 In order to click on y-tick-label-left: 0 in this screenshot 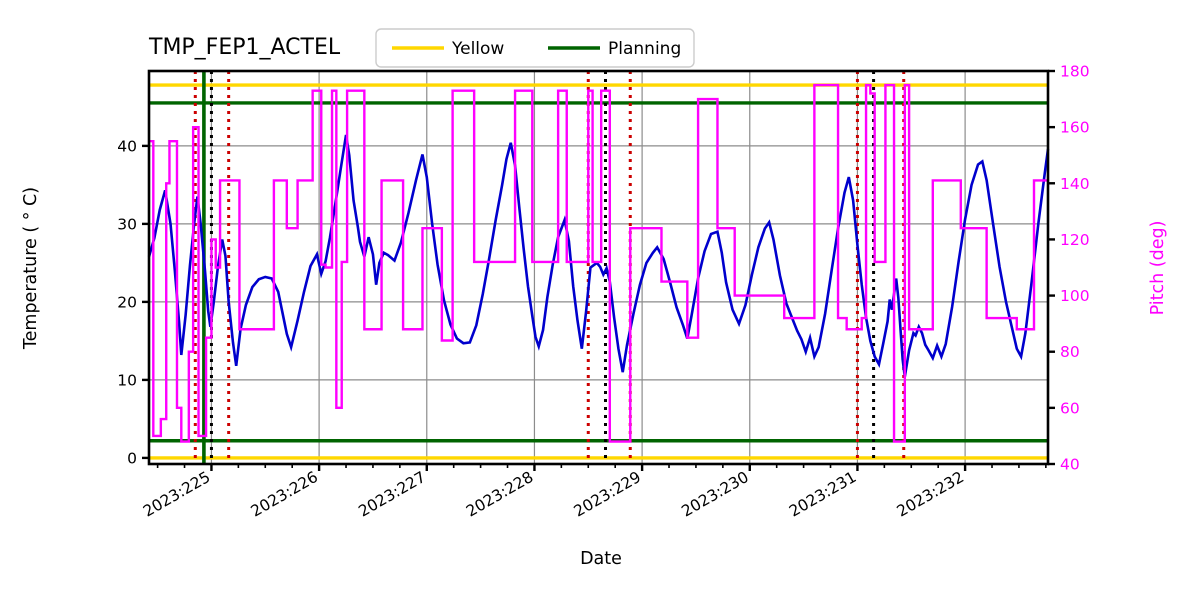, I will do `click(132, 458)`.